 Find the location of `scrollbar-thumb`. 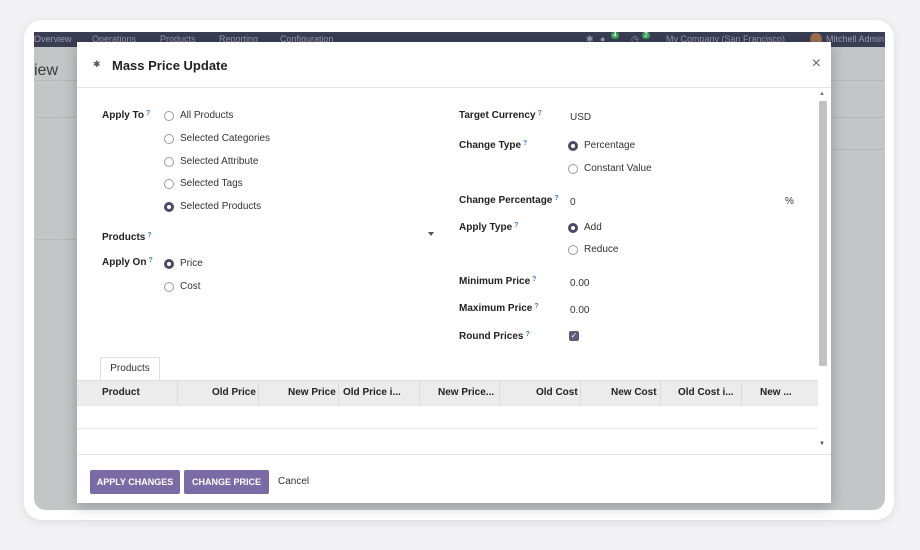

scrollbar-thumb is located at coordinates (823, 233).